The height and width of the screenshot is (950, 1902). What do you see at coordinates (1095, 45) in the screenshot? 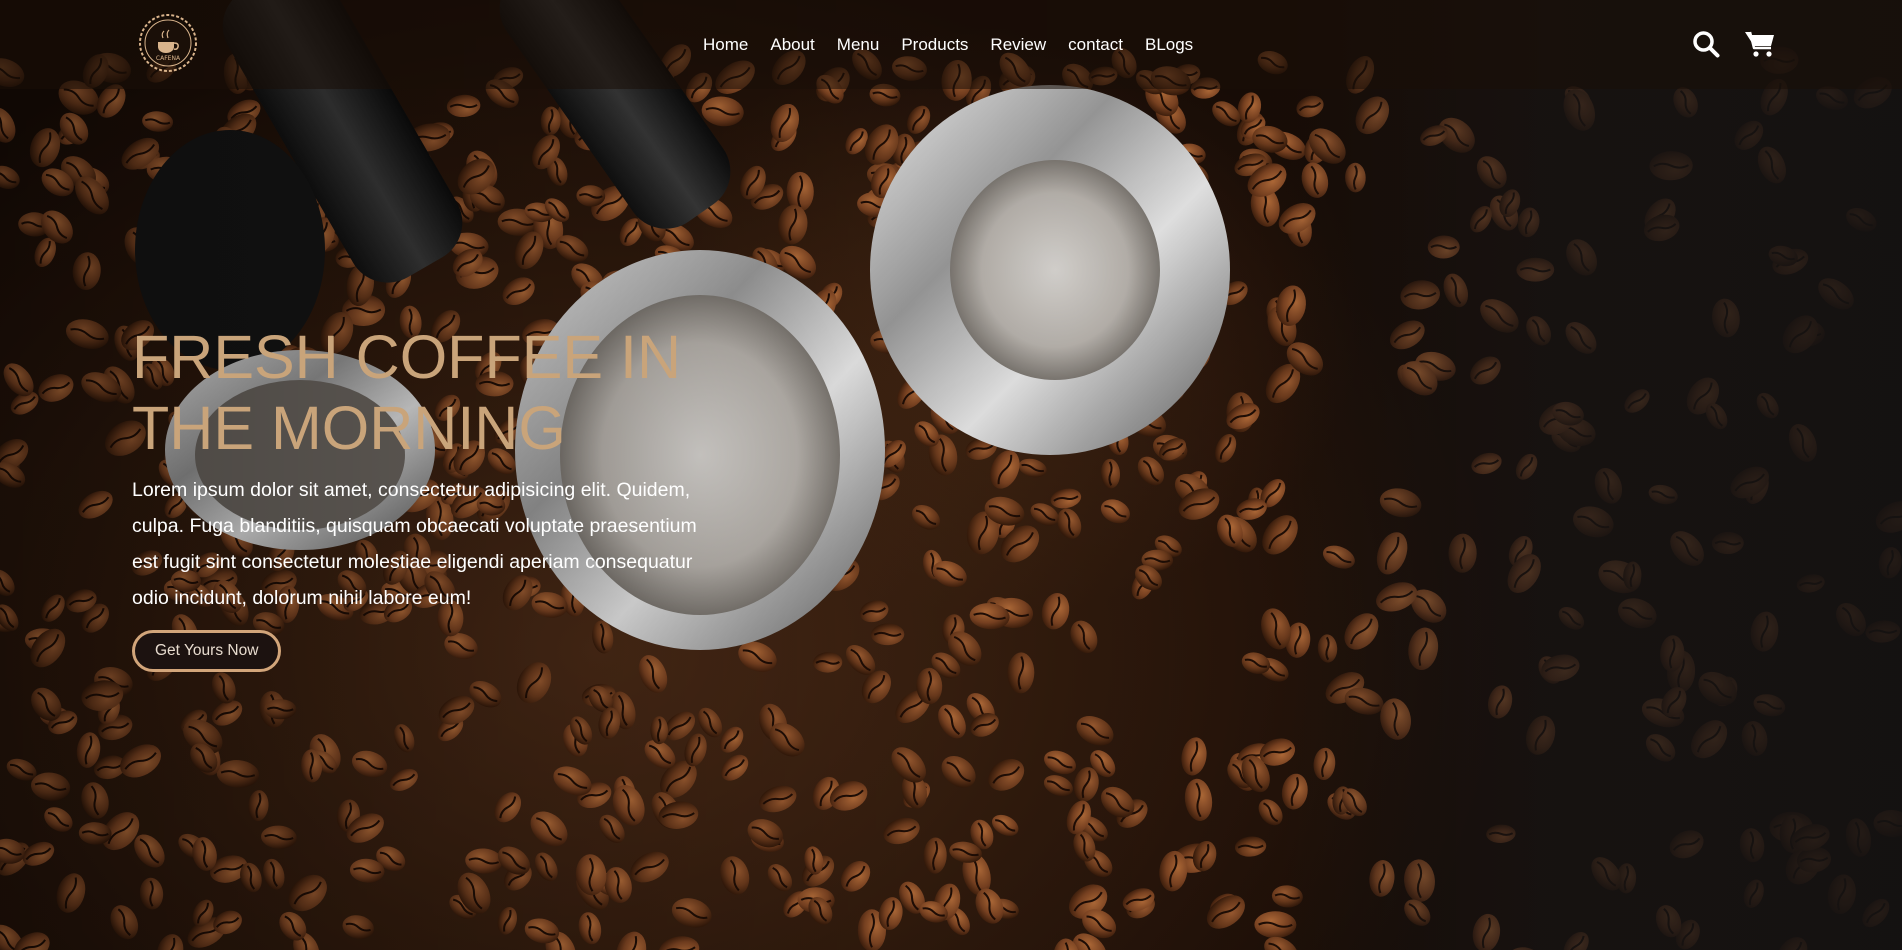
I see `nav-item-contact: contact` at bounding box center [1095, 45].